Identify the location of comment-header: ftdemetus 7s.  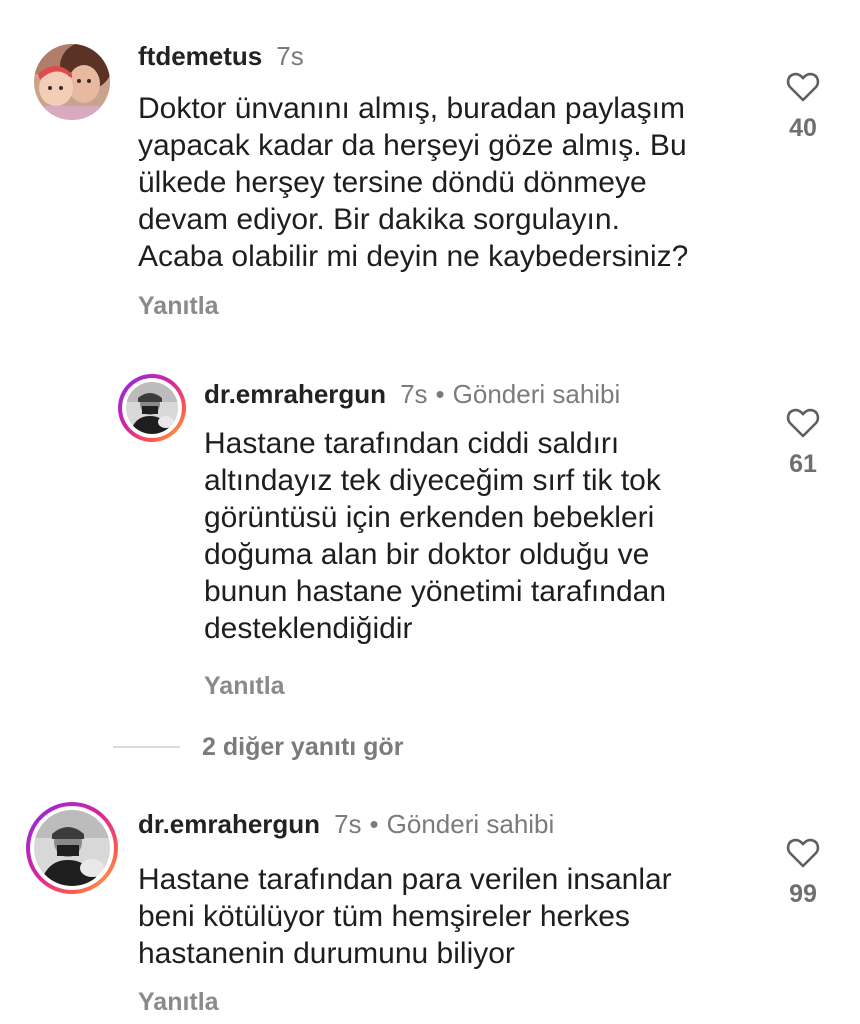
(221, 56).